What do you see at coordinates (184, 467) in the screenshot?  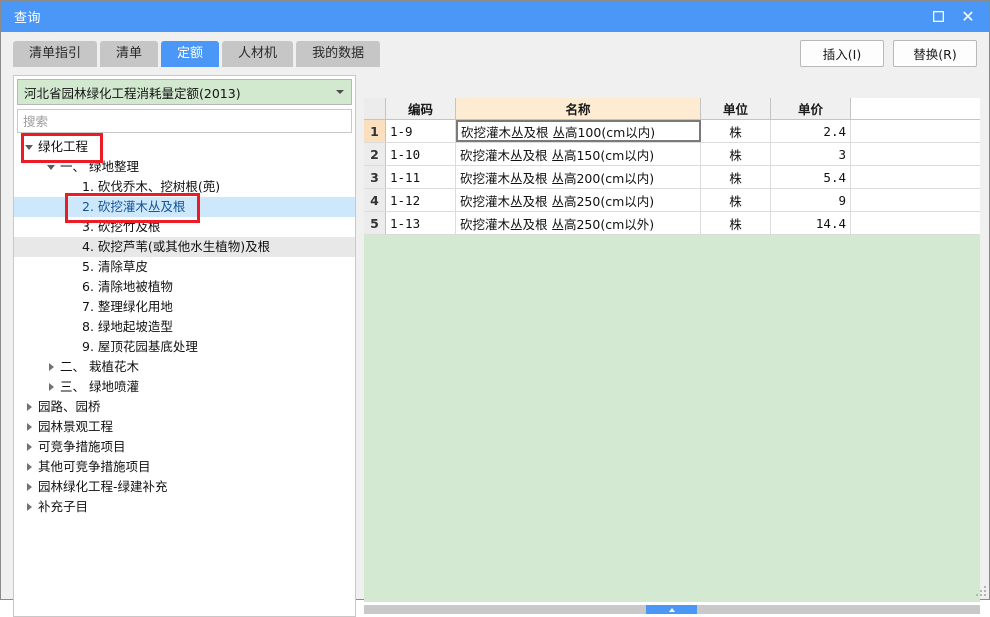 I see `tree-node: 其他可竞争措施项目` at bounding box center [184, 467].